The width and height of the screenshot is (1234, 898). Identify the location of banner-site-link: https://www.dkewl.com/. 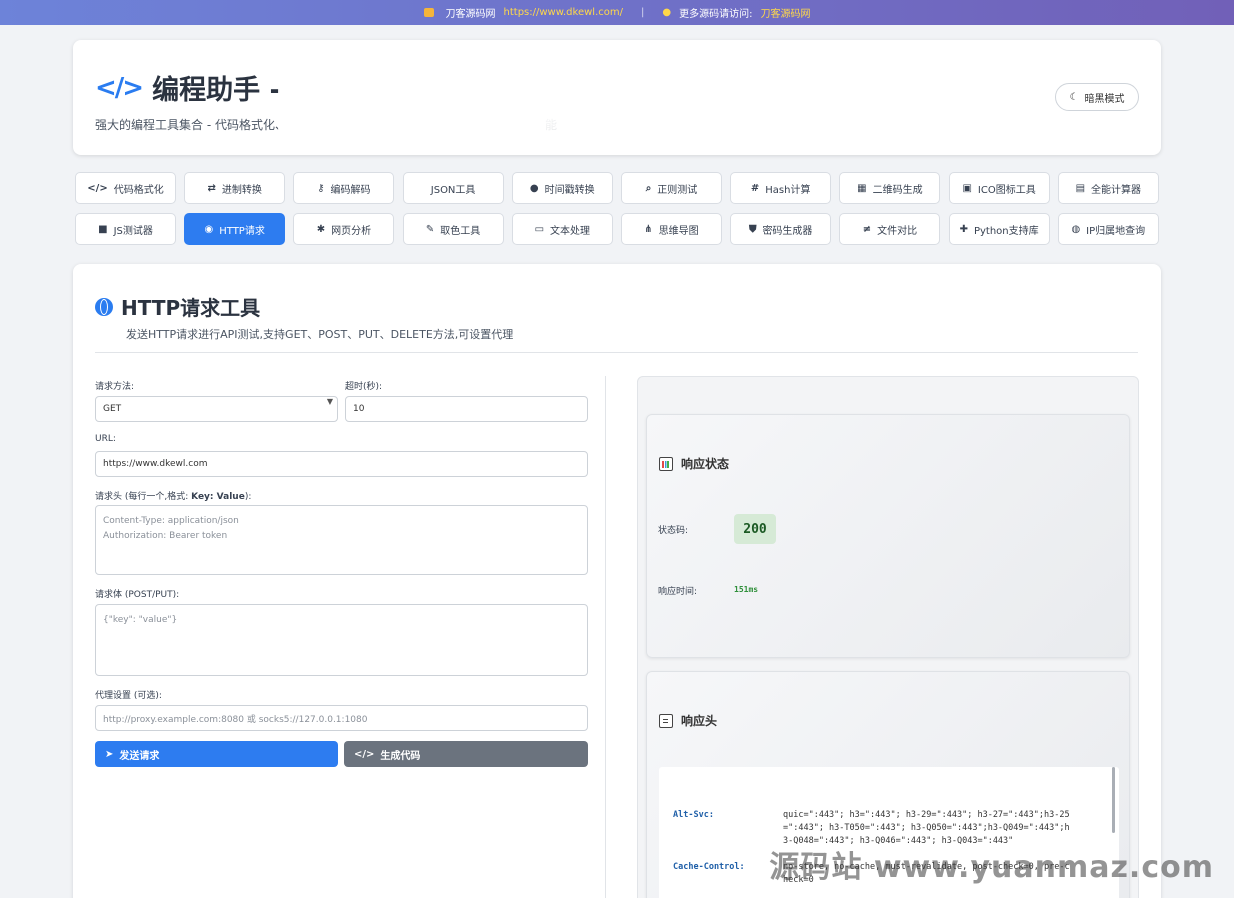
(563, 12).